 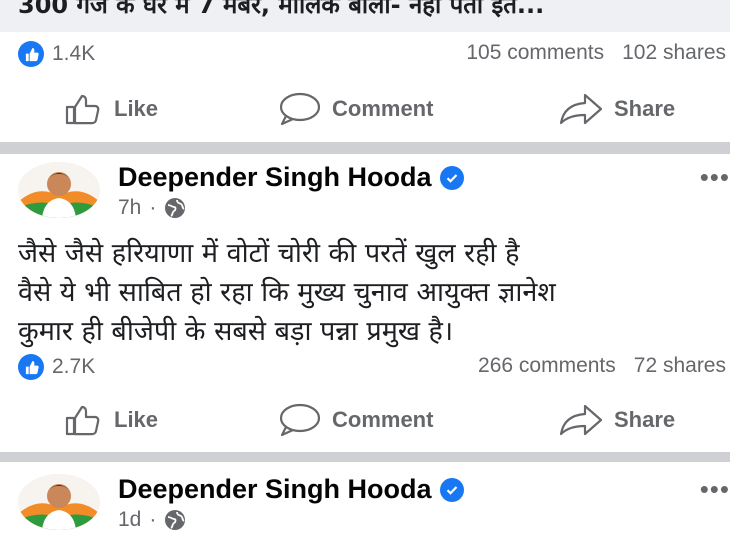 What do you see at coordinates (365, 56) in the screenshot?
I see `previous-post-stats: 1.4K 105 comments 102 shares` at bounding box center [365, 56].